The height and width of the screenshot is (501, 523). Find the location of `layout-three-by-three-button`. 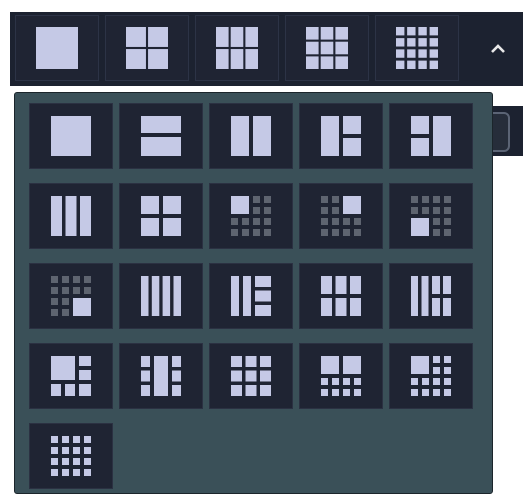

layout-three-by-three-button is located at coordinates (251, 376).